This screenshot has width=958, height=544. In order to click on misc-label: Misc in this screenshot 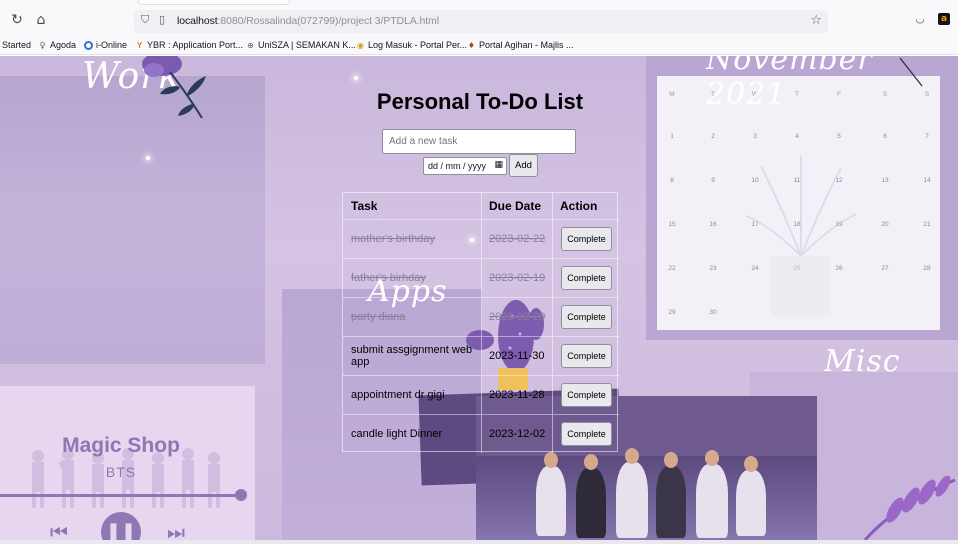, I will do `click(862, 361)`.